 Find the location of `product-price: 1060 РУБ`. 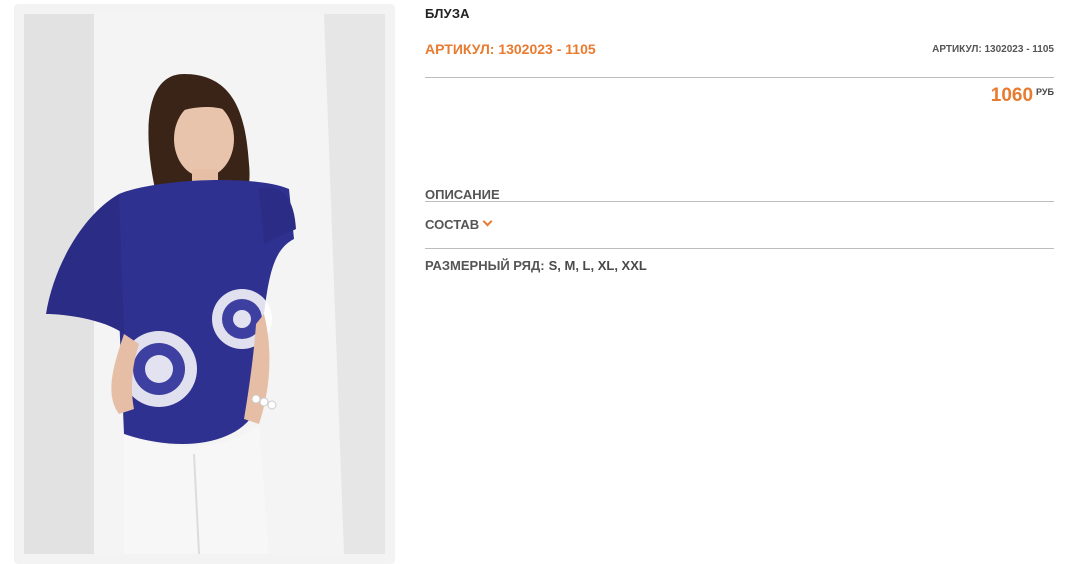

product-price: 1060 РУБ is located at coordinates (1022, 96).